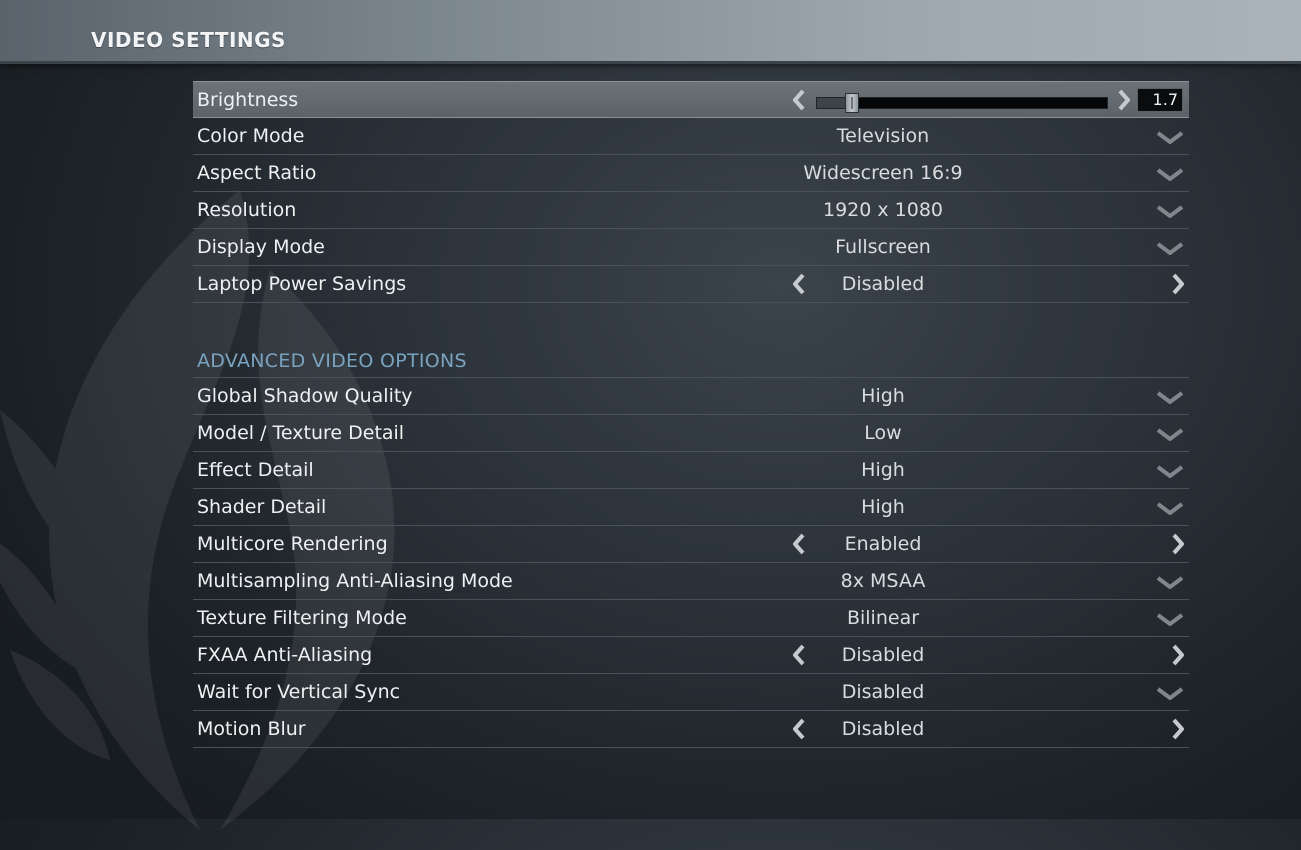 This screenshot has width=1301, height=850. What do you see at coordinates (691, 655) in the screenshot?
I see `setting-row-fxaa-anti-aliasing: FXAA Anti-Aliasing Disabled` at bounding box center [691, 655].